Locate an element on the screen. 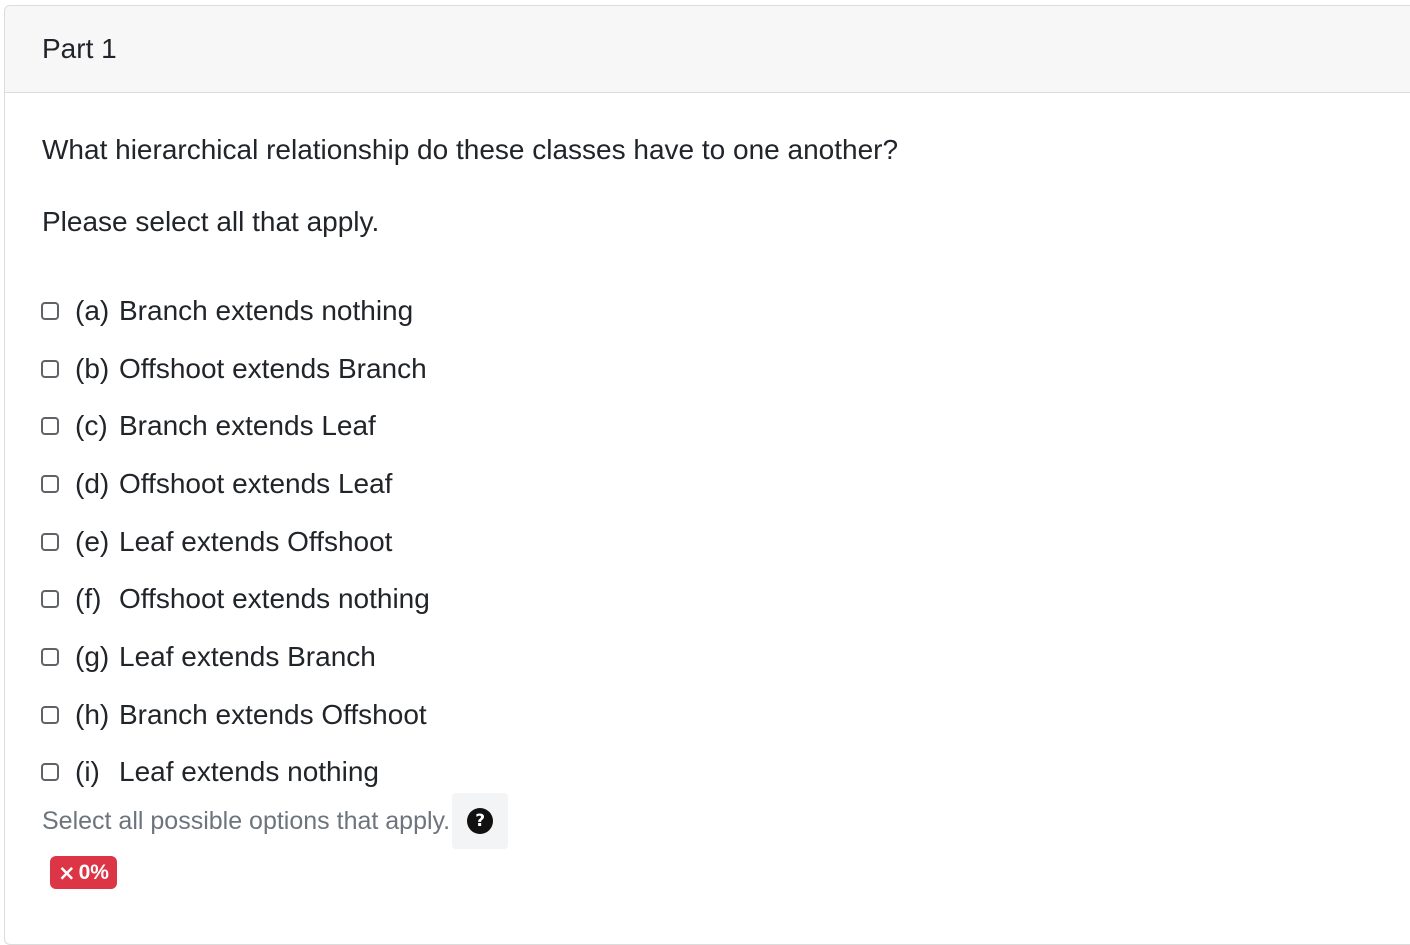 The width and height of the screenshot is (1410, 945). option-label: Leaf extends Offshoot is located at coordinates (256, 541).